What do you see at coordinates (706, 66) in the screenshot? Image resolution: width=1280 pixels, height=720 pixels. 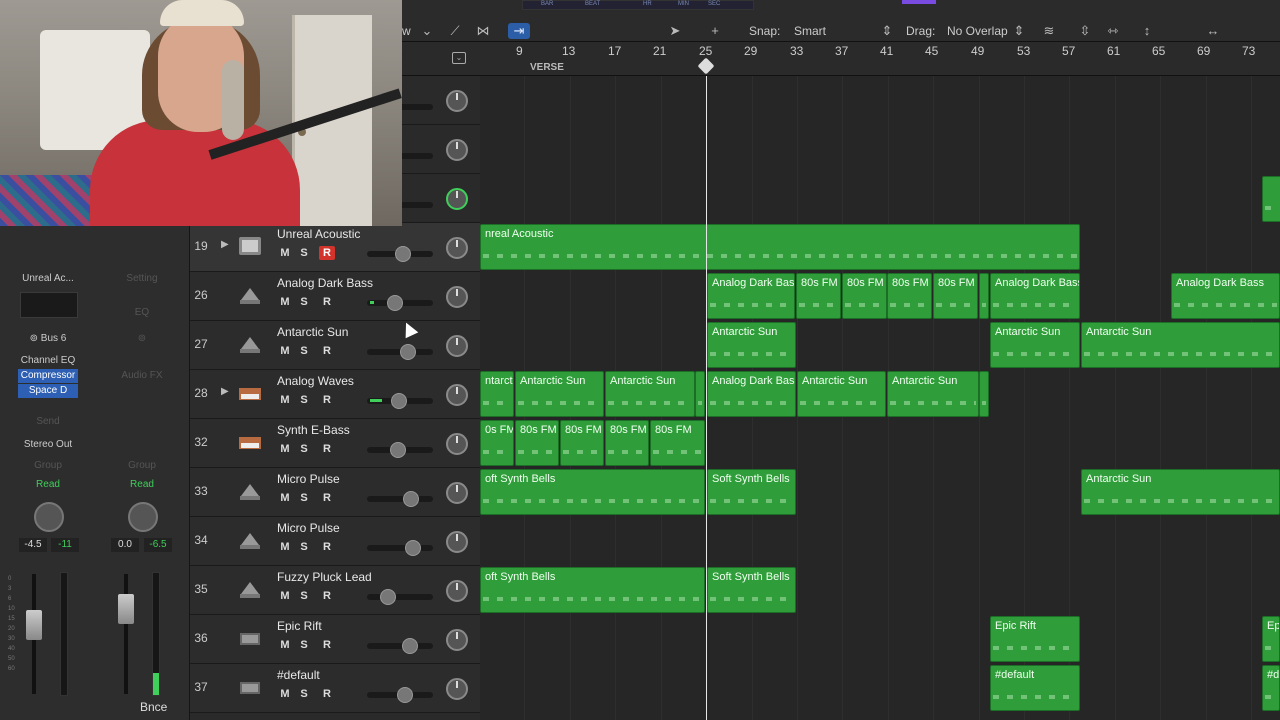 I see `playhead-handle` at bounding box center [706, 66].